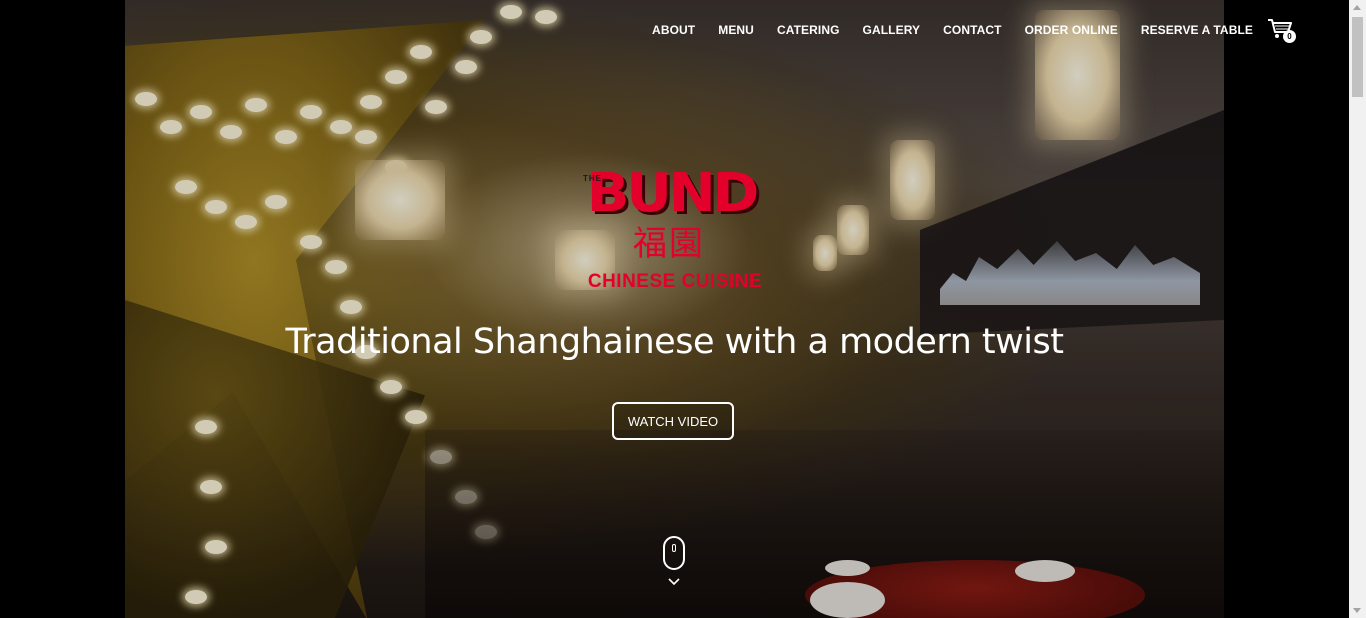 Image resolution: width=1366 pixels, height=618 pixels. Describe the element at coordinates (1281, 30) in the screenshot. I see `cart-button: 0` at that location.